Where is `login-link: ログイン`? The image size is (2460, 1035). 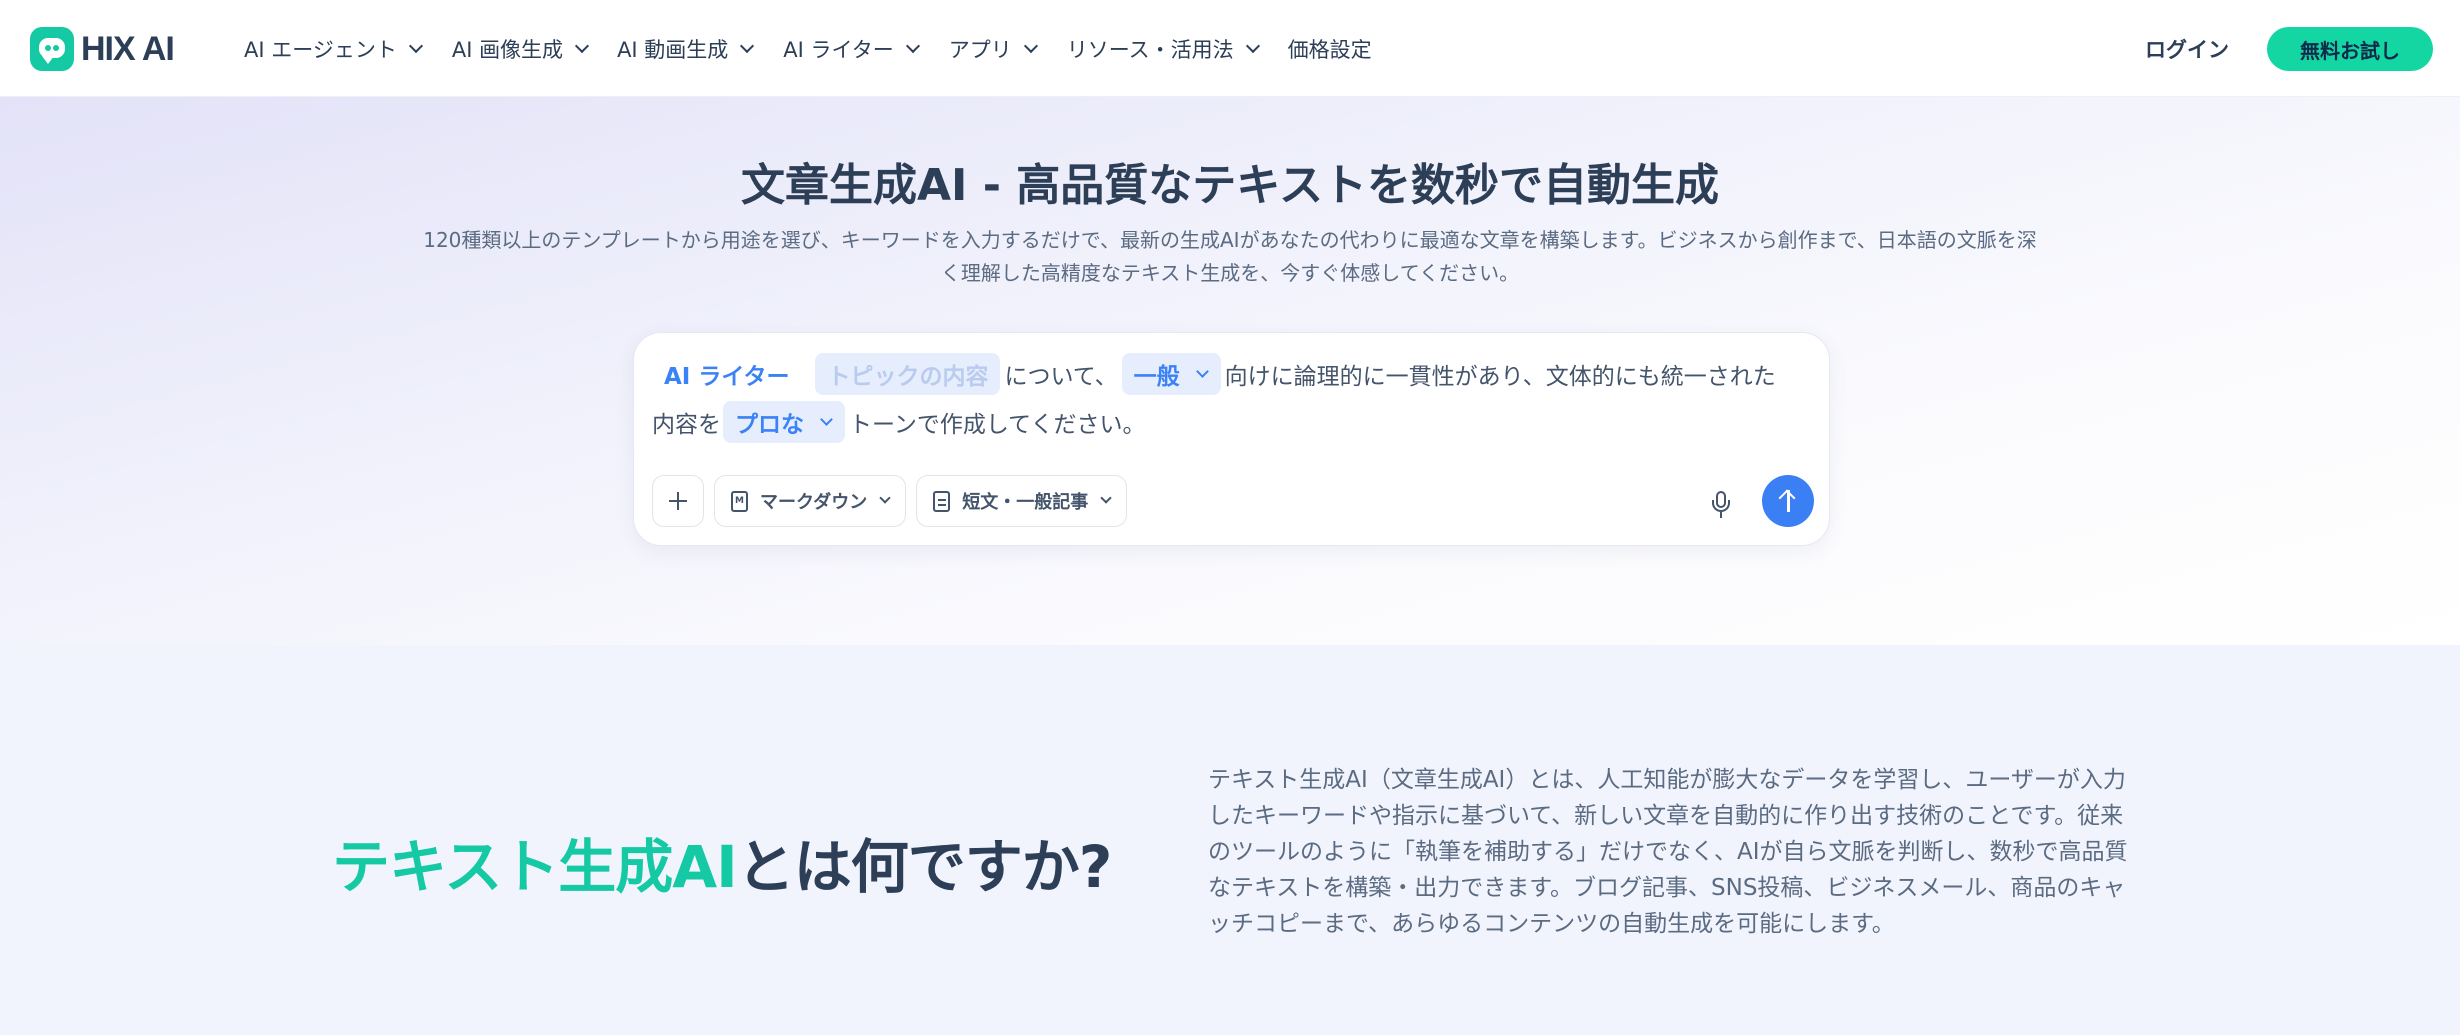 login-link: ログイン is located at coordinates (2187, 49).